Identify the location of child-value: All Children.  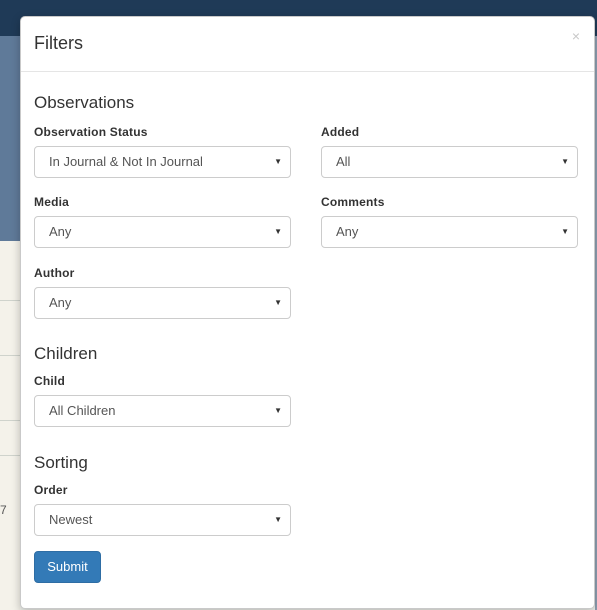
(82, 410).